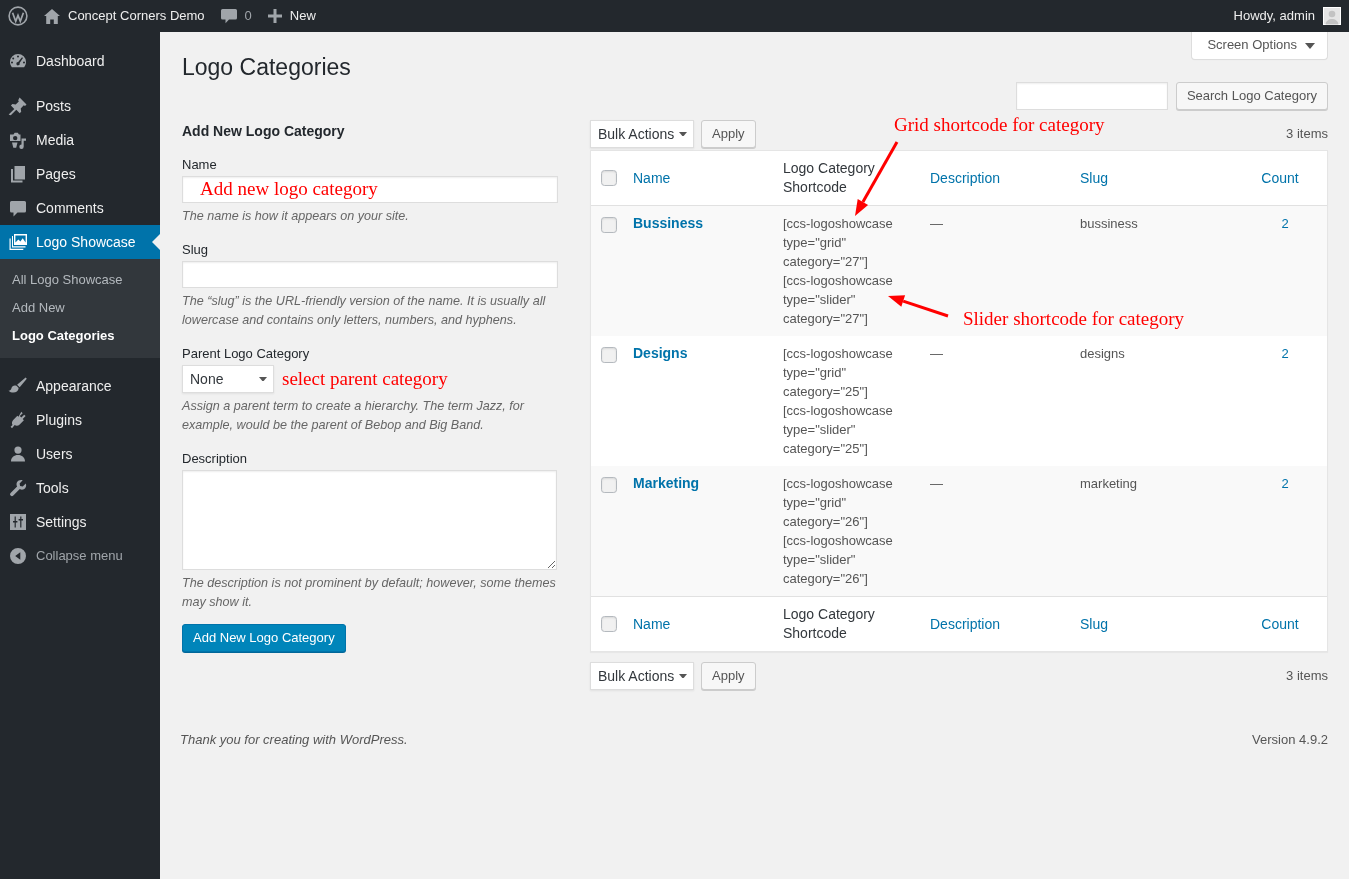 This screenshot has height=879, width=1349. What do you see at coordinates (369, 593) in the screenshot?
I see `help-text: The description is not prominent by default; however, some themes may show it.` at bounding box center [369, 593].